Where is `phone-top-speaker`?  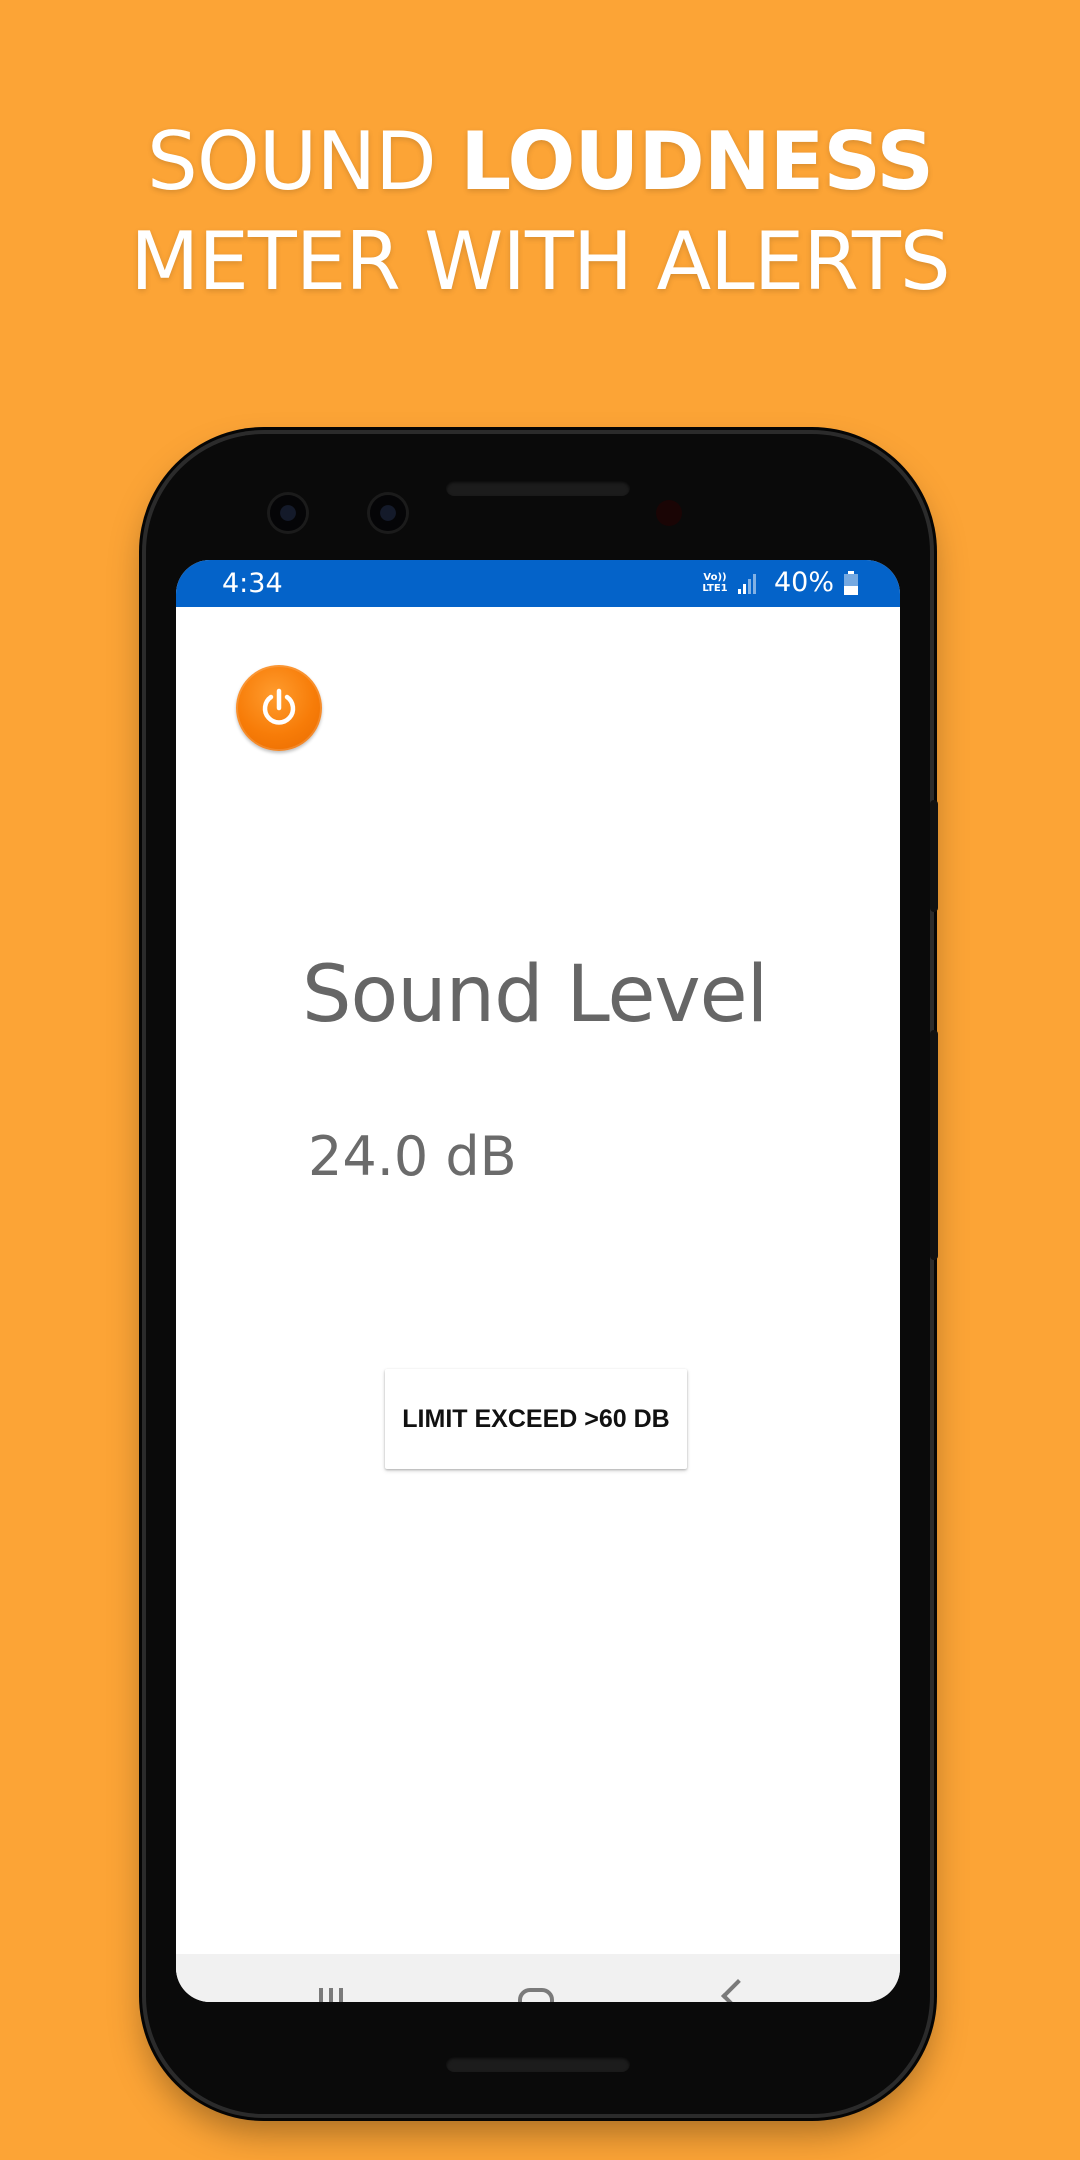 phone-top-speaker is located at coordinates (538, 488).